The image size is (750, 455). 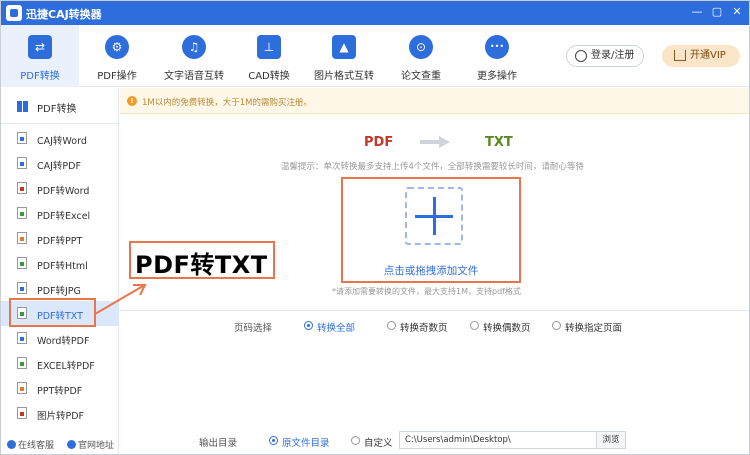 What do you see at coordinates (253, 328) in the screenshot?
I see `page-select-label: 页码选择` at bounding box center [253, 328].